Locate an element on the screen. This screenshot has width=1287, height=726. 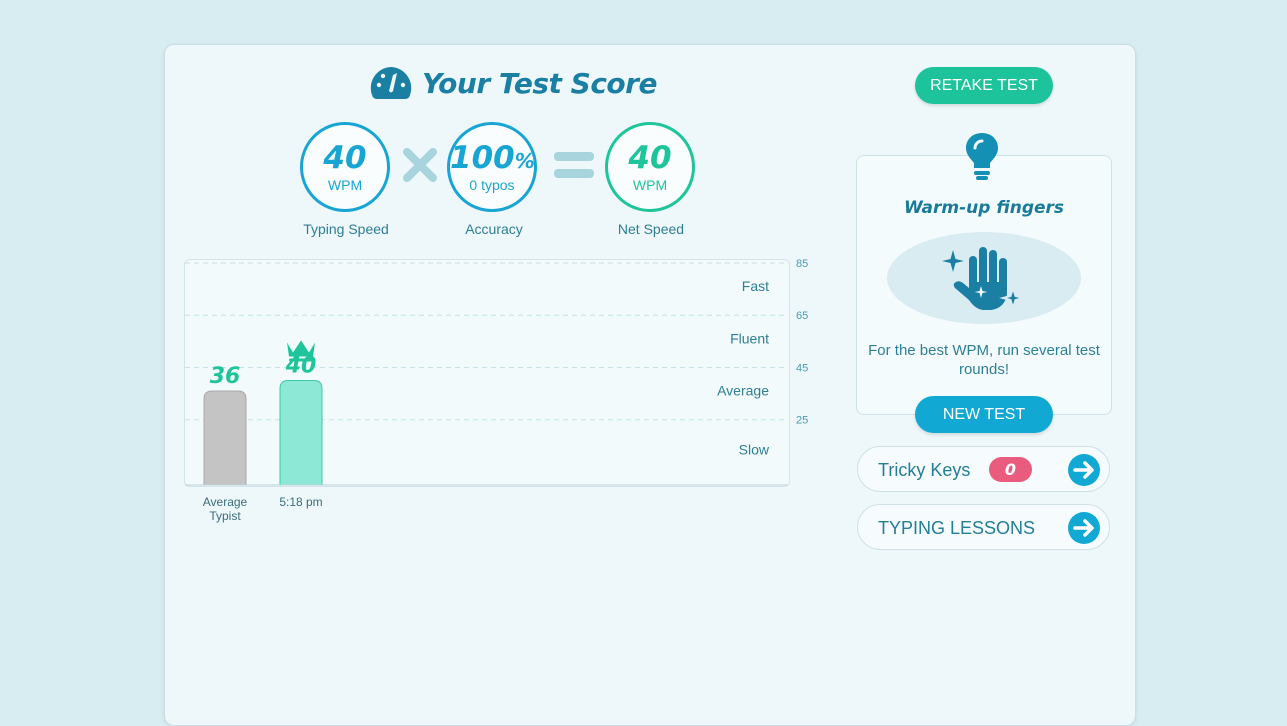
y-tick-label: 45 is located at coordinates (802, 368).